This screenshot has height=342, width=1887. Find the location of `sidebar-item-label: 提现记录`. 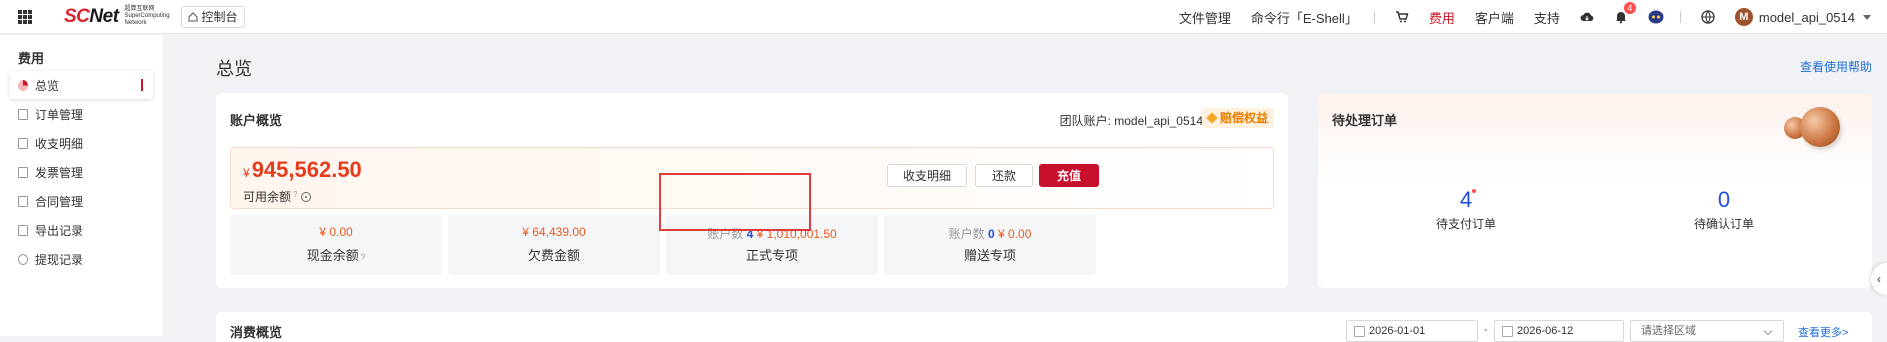

sidebar-item-label: 提现记录 is located at coordinates (59, 259).